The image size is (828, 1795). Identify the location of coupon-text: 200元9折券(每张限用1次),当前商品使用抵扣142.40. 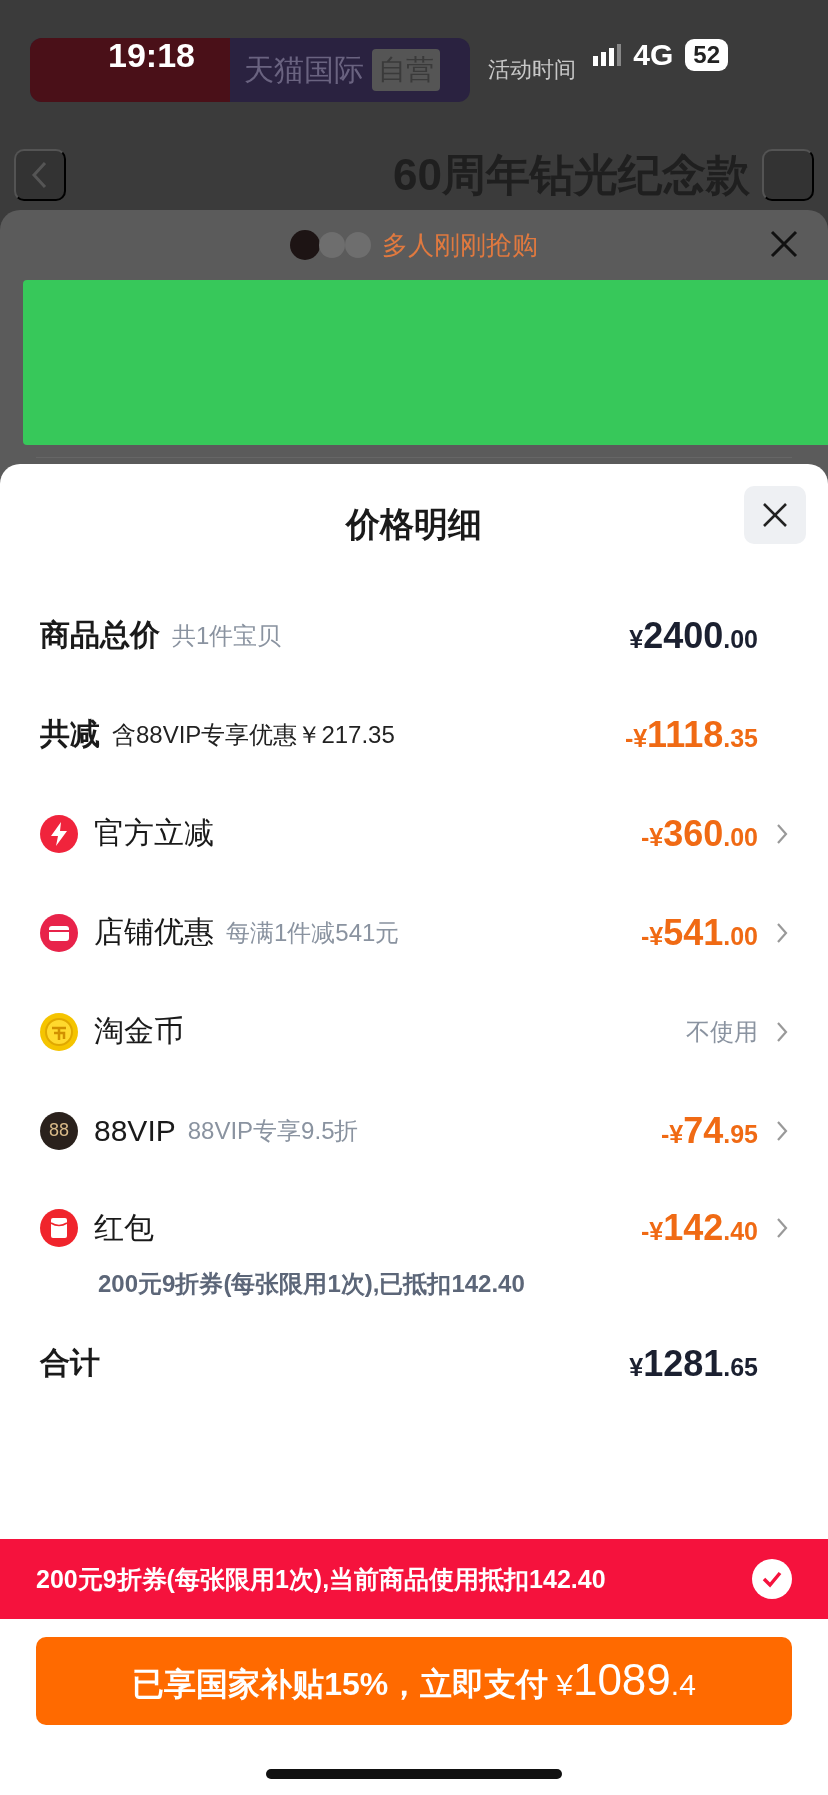
(321, 1579).